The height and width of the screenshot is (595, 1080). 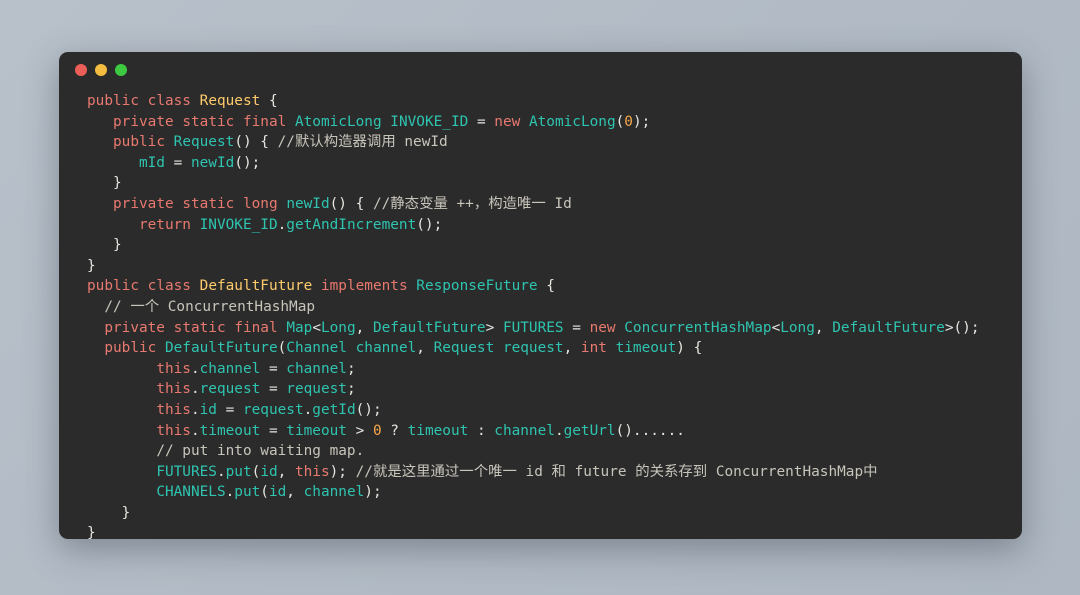 What do you see at coordinates (472, 203) in the screenshot?
I see `code-token-cmt: //静态变量 ++，构造唯一 Id` at bounding box center [472, 203].